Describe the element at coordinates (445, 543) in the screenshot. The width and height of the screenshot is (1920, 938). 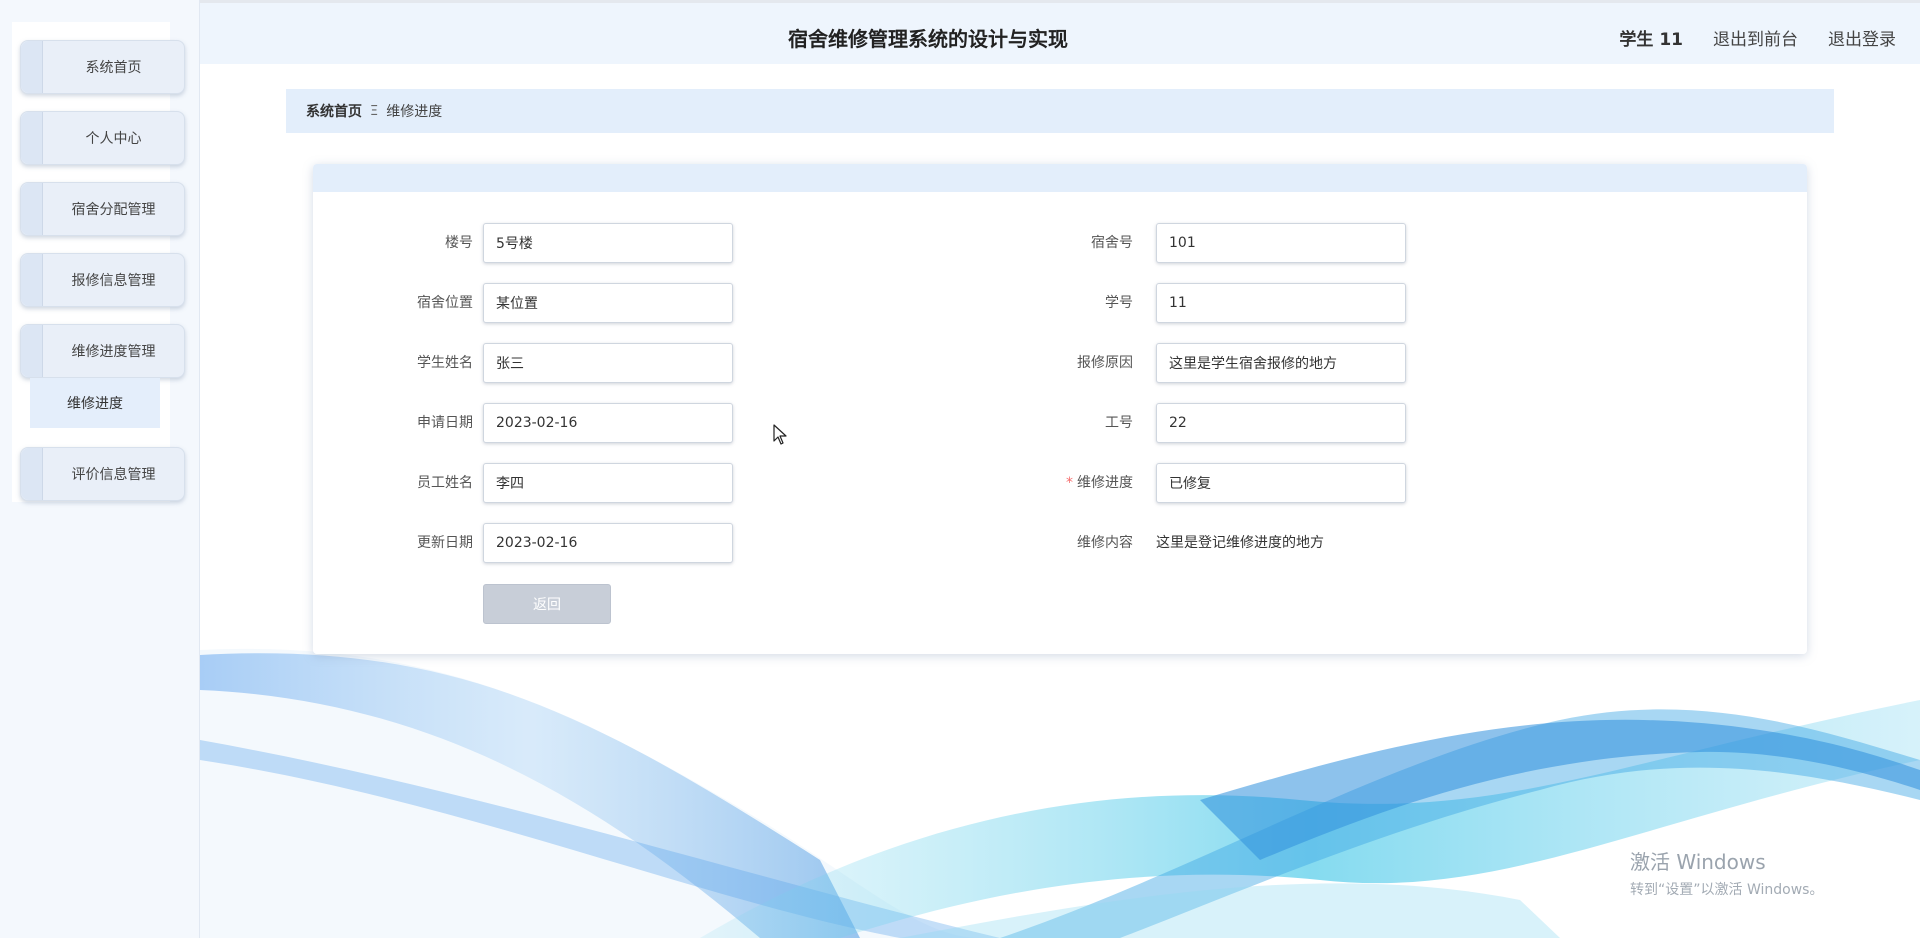
I see `update-date-label: 更新日期` at that location.